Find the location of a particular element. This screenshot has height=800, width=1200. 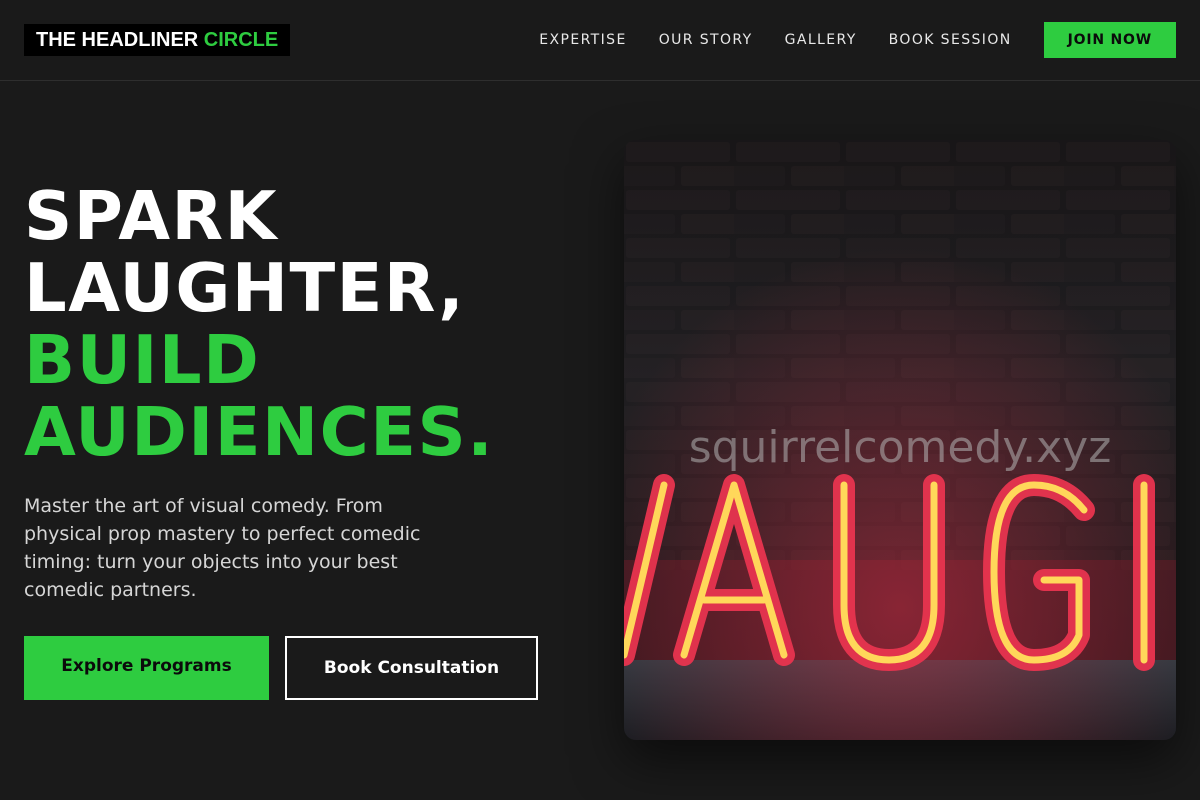

book-consultation-button: Book Consultation is located at coordinates (411, 668).